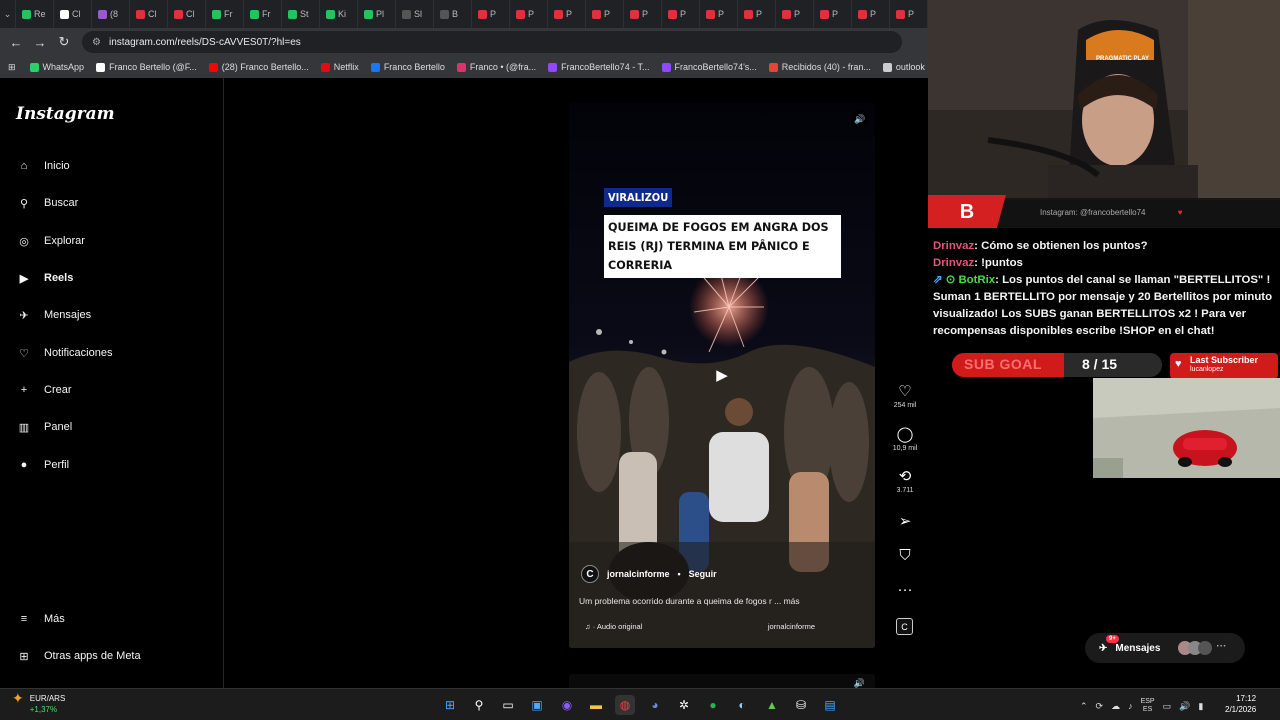 The width and height of the screenshot is (1280, 720). I want to click on cloud-icon: ☁, so click(1115, 706).